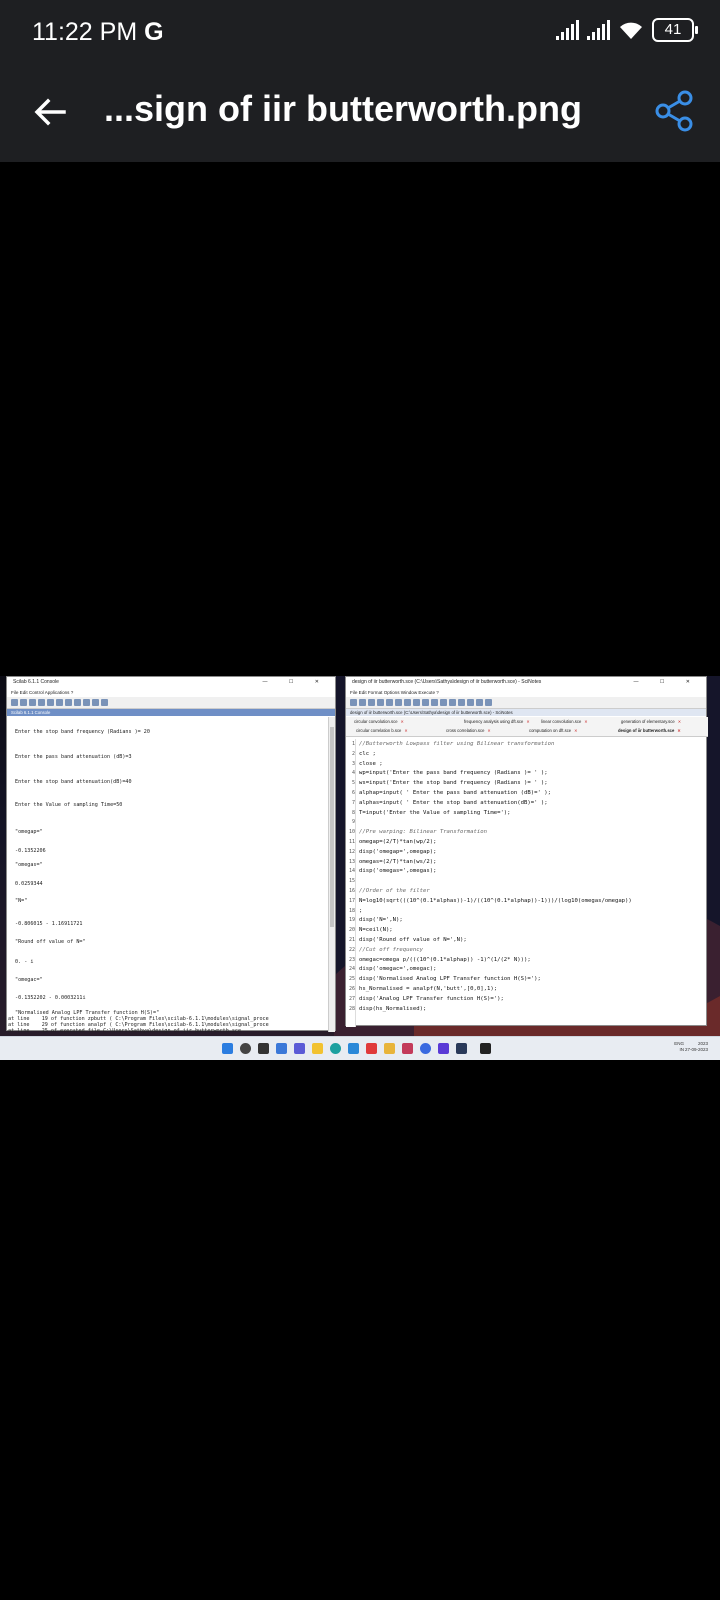 The height and width of the screenshot is (1600, 720). I want to click on status-icons: 41, so click(627, 30).